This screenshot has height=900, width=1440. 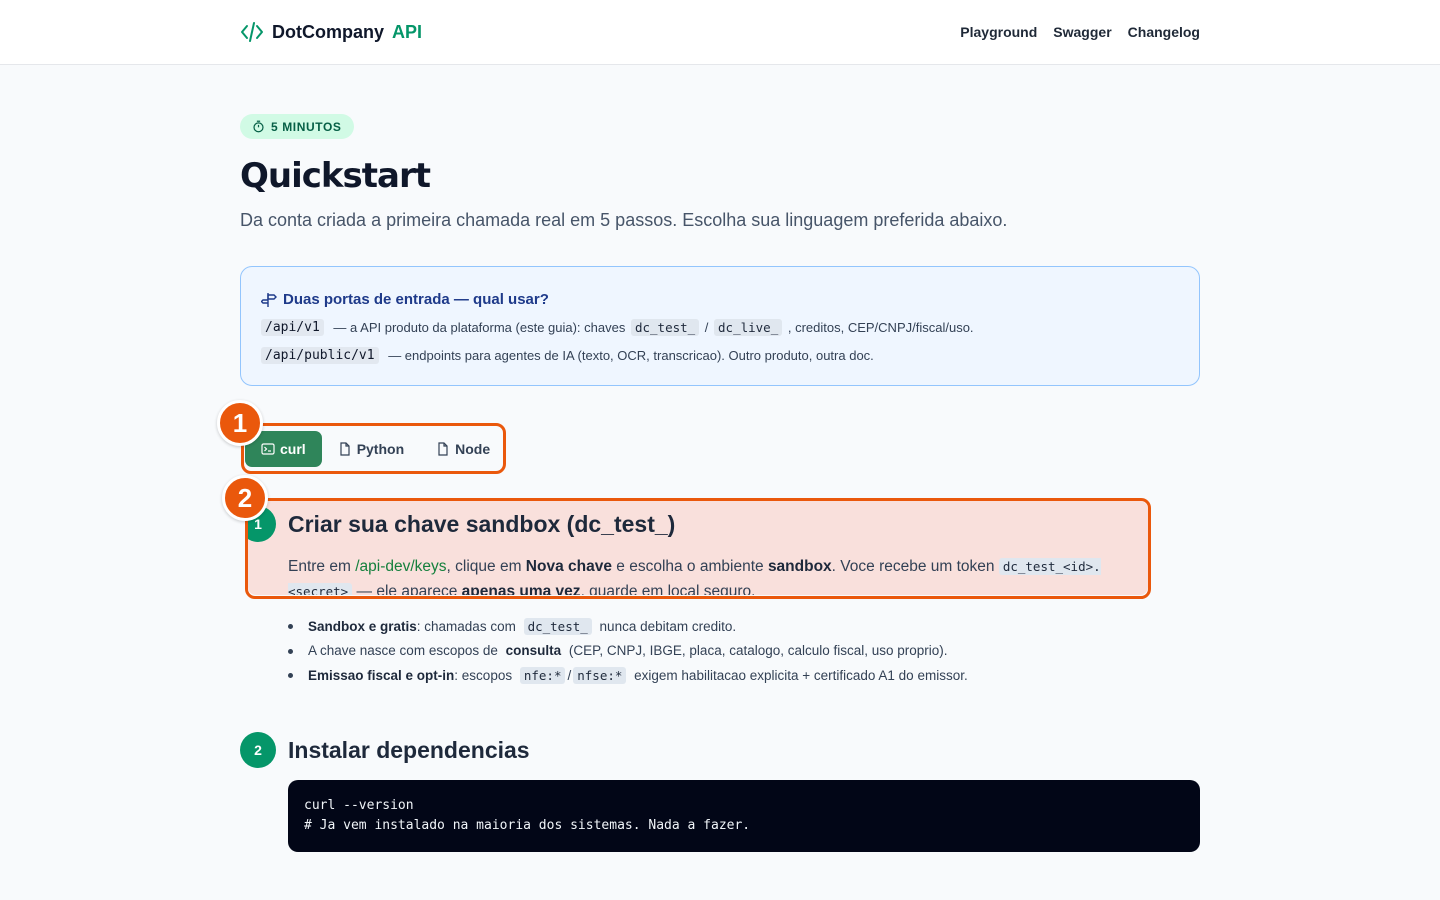 What do you see at coordinates (879, 327) in the screenshot?
I see `callout-line1-text-b: , creditos, CEP/CNPJ/fiscal/uso.` at bounding box center [879, 327].